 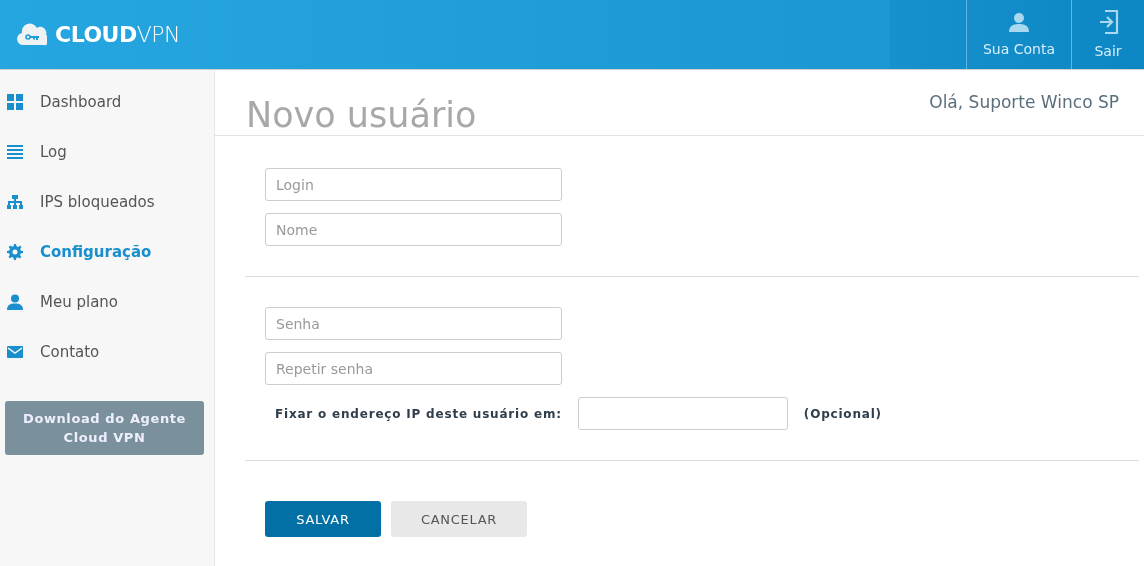 I want to click on cancel-button: CANCELAR, so click(x=459, y=519).